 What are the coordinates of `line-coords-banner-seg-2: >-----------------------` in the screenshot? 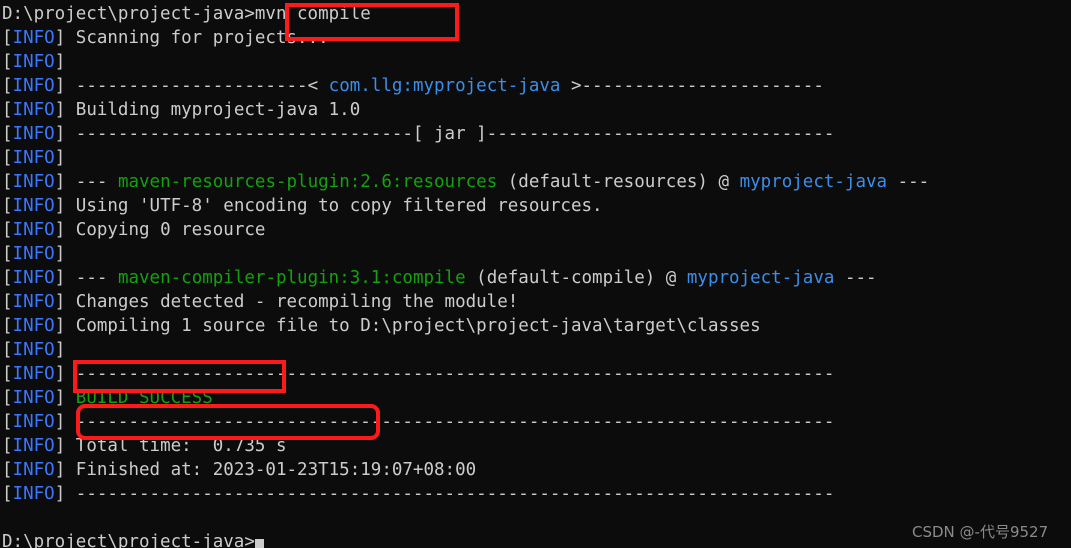 It's located at (692, 86).